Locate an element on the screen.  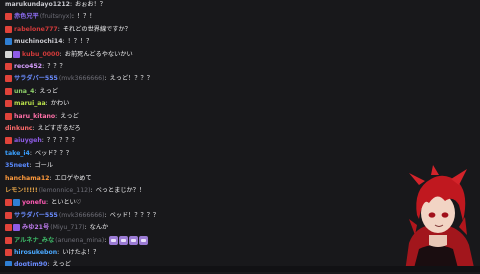
chat-username: hanchama12 is located at coordinates (27, 178).